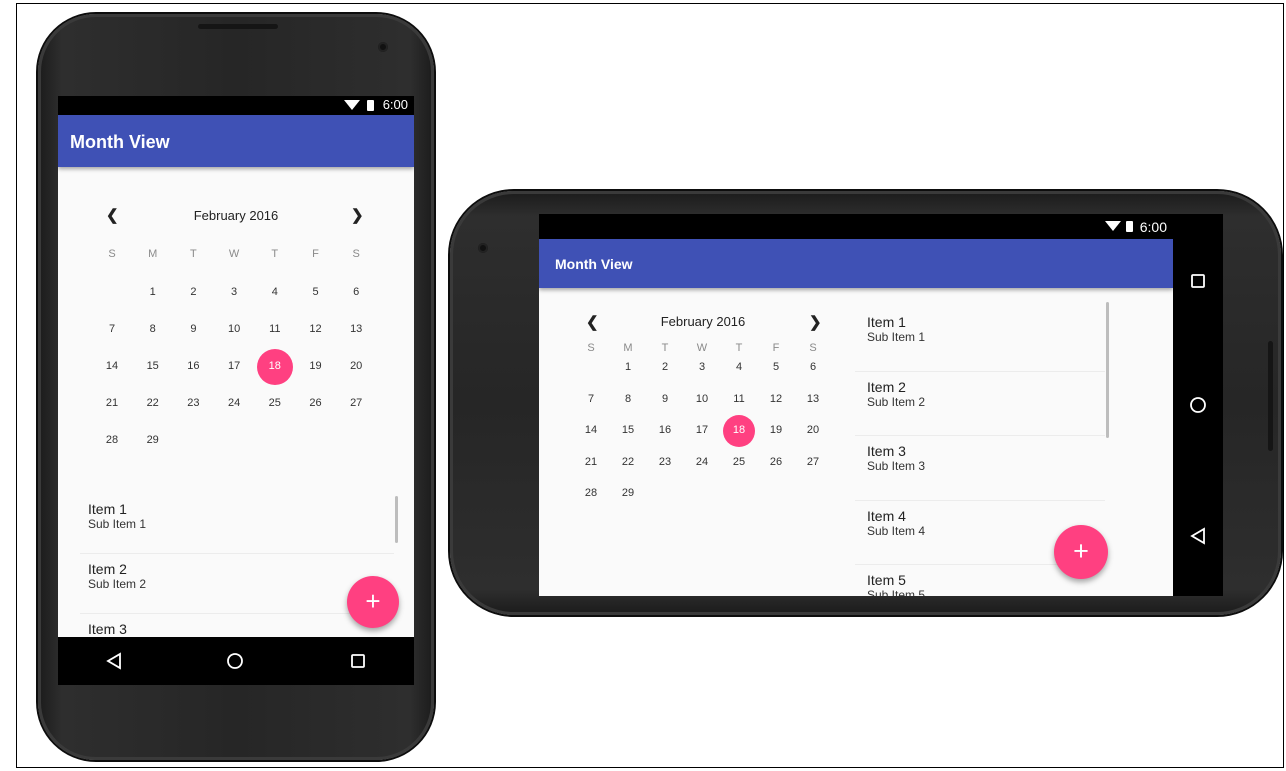 The height and width of the screenshot is (771, 1286). I want to click on list-item: Item 3 Sub Item 3, so click(896, 458).